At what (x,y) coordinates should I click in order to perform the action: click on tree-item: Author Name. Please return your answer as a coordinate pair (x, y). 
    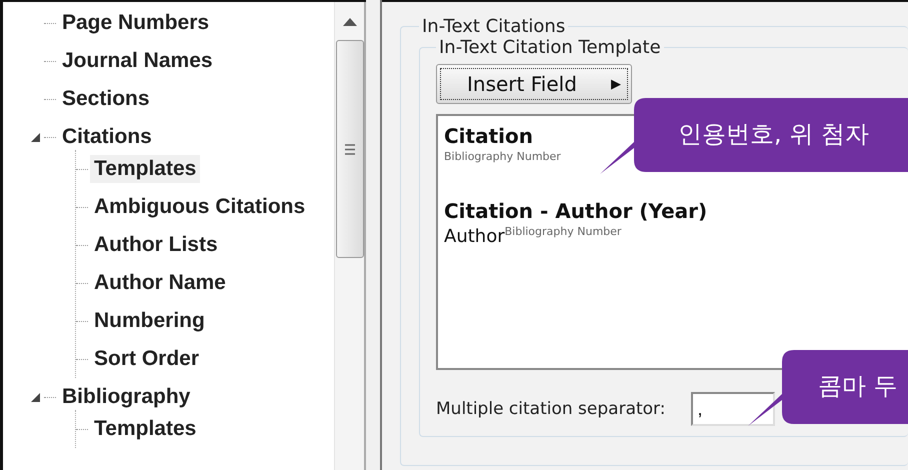
    Looking at the image, I should click on (160, 283).